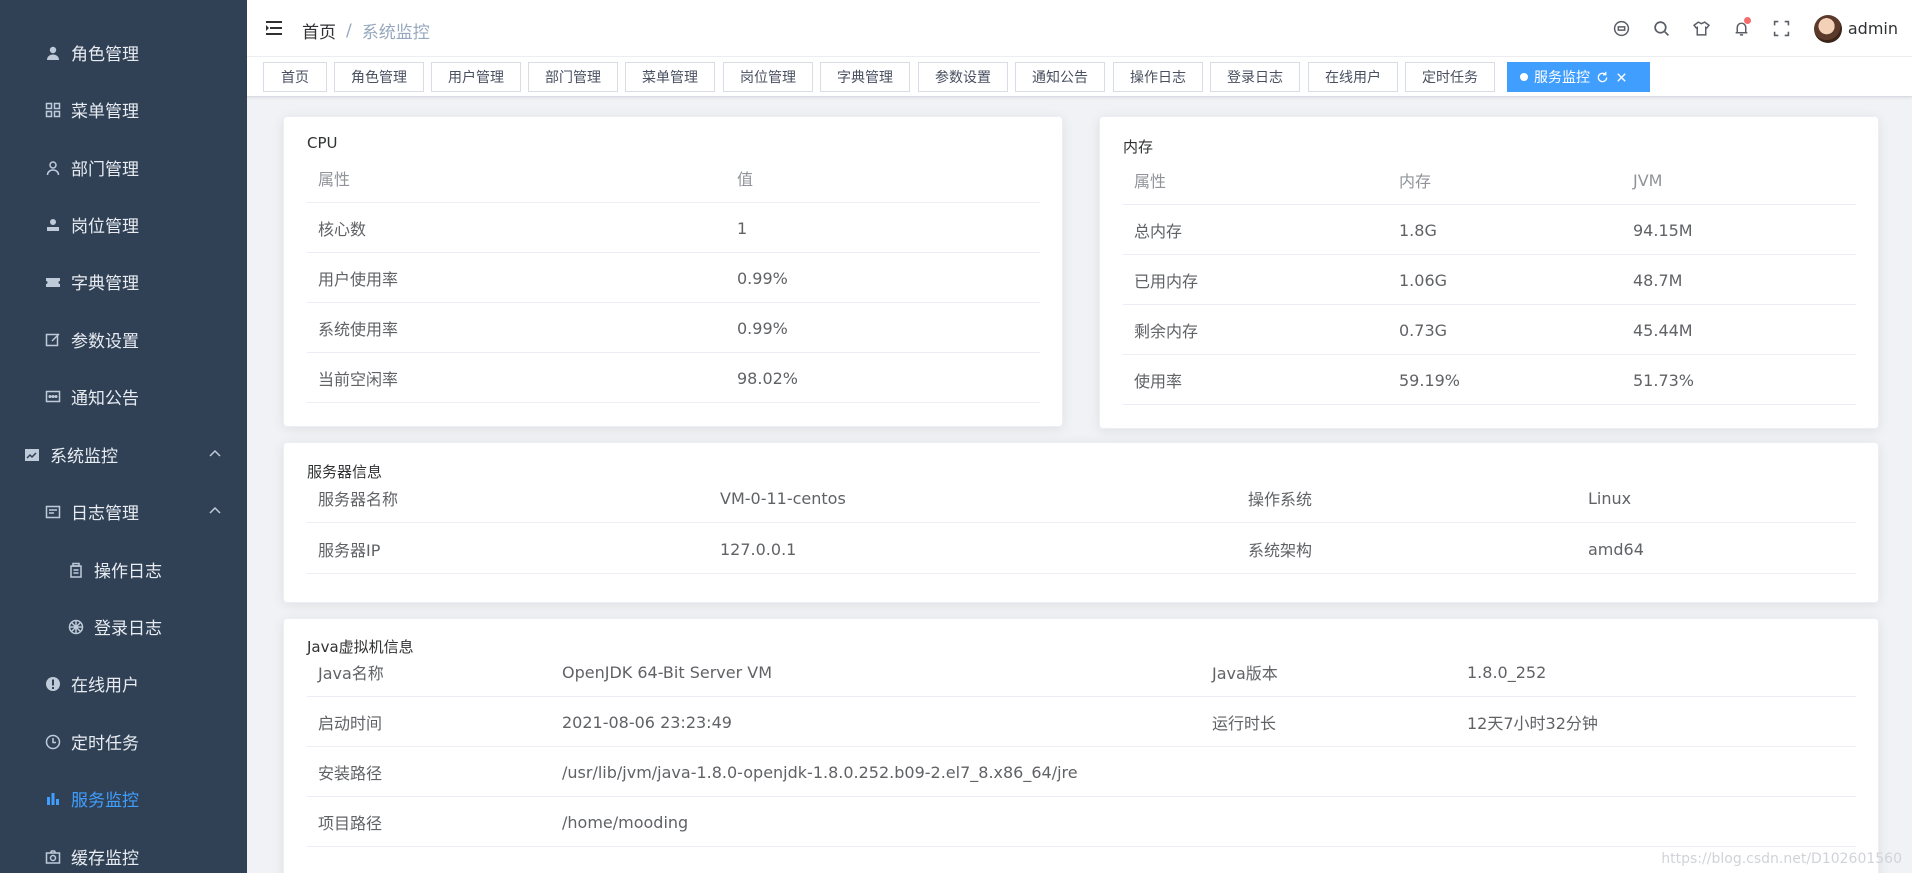 The width and height of the screenshot is (1912, 873). What do you see at coordinates (625, 822) in the screenshot?
I see `table-cell: /home/mooding` at bounding box center [625, 822].